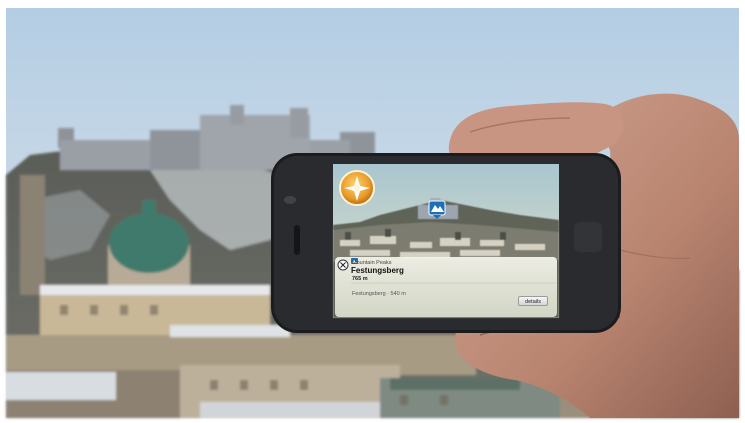 The width and height of the screenshot is (745, 423). What do you see at coordinates (377, 270) in the screenshot?
I see `poi-title: Festungsberg` at bounding box center [377, 270].